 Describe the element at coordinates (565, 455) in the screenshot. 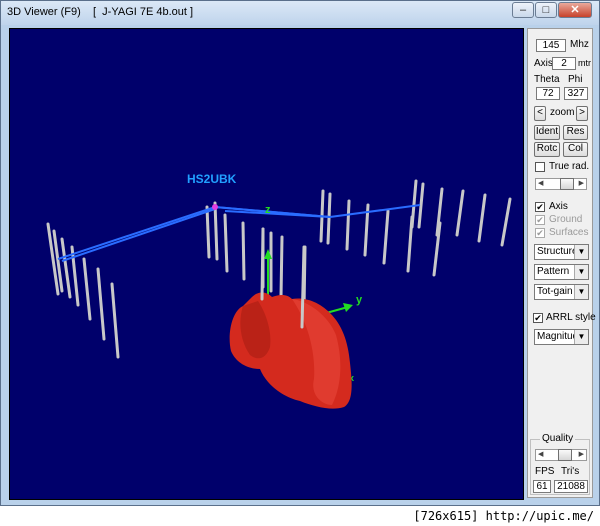

I see `quality-slider-thumb` at that location.